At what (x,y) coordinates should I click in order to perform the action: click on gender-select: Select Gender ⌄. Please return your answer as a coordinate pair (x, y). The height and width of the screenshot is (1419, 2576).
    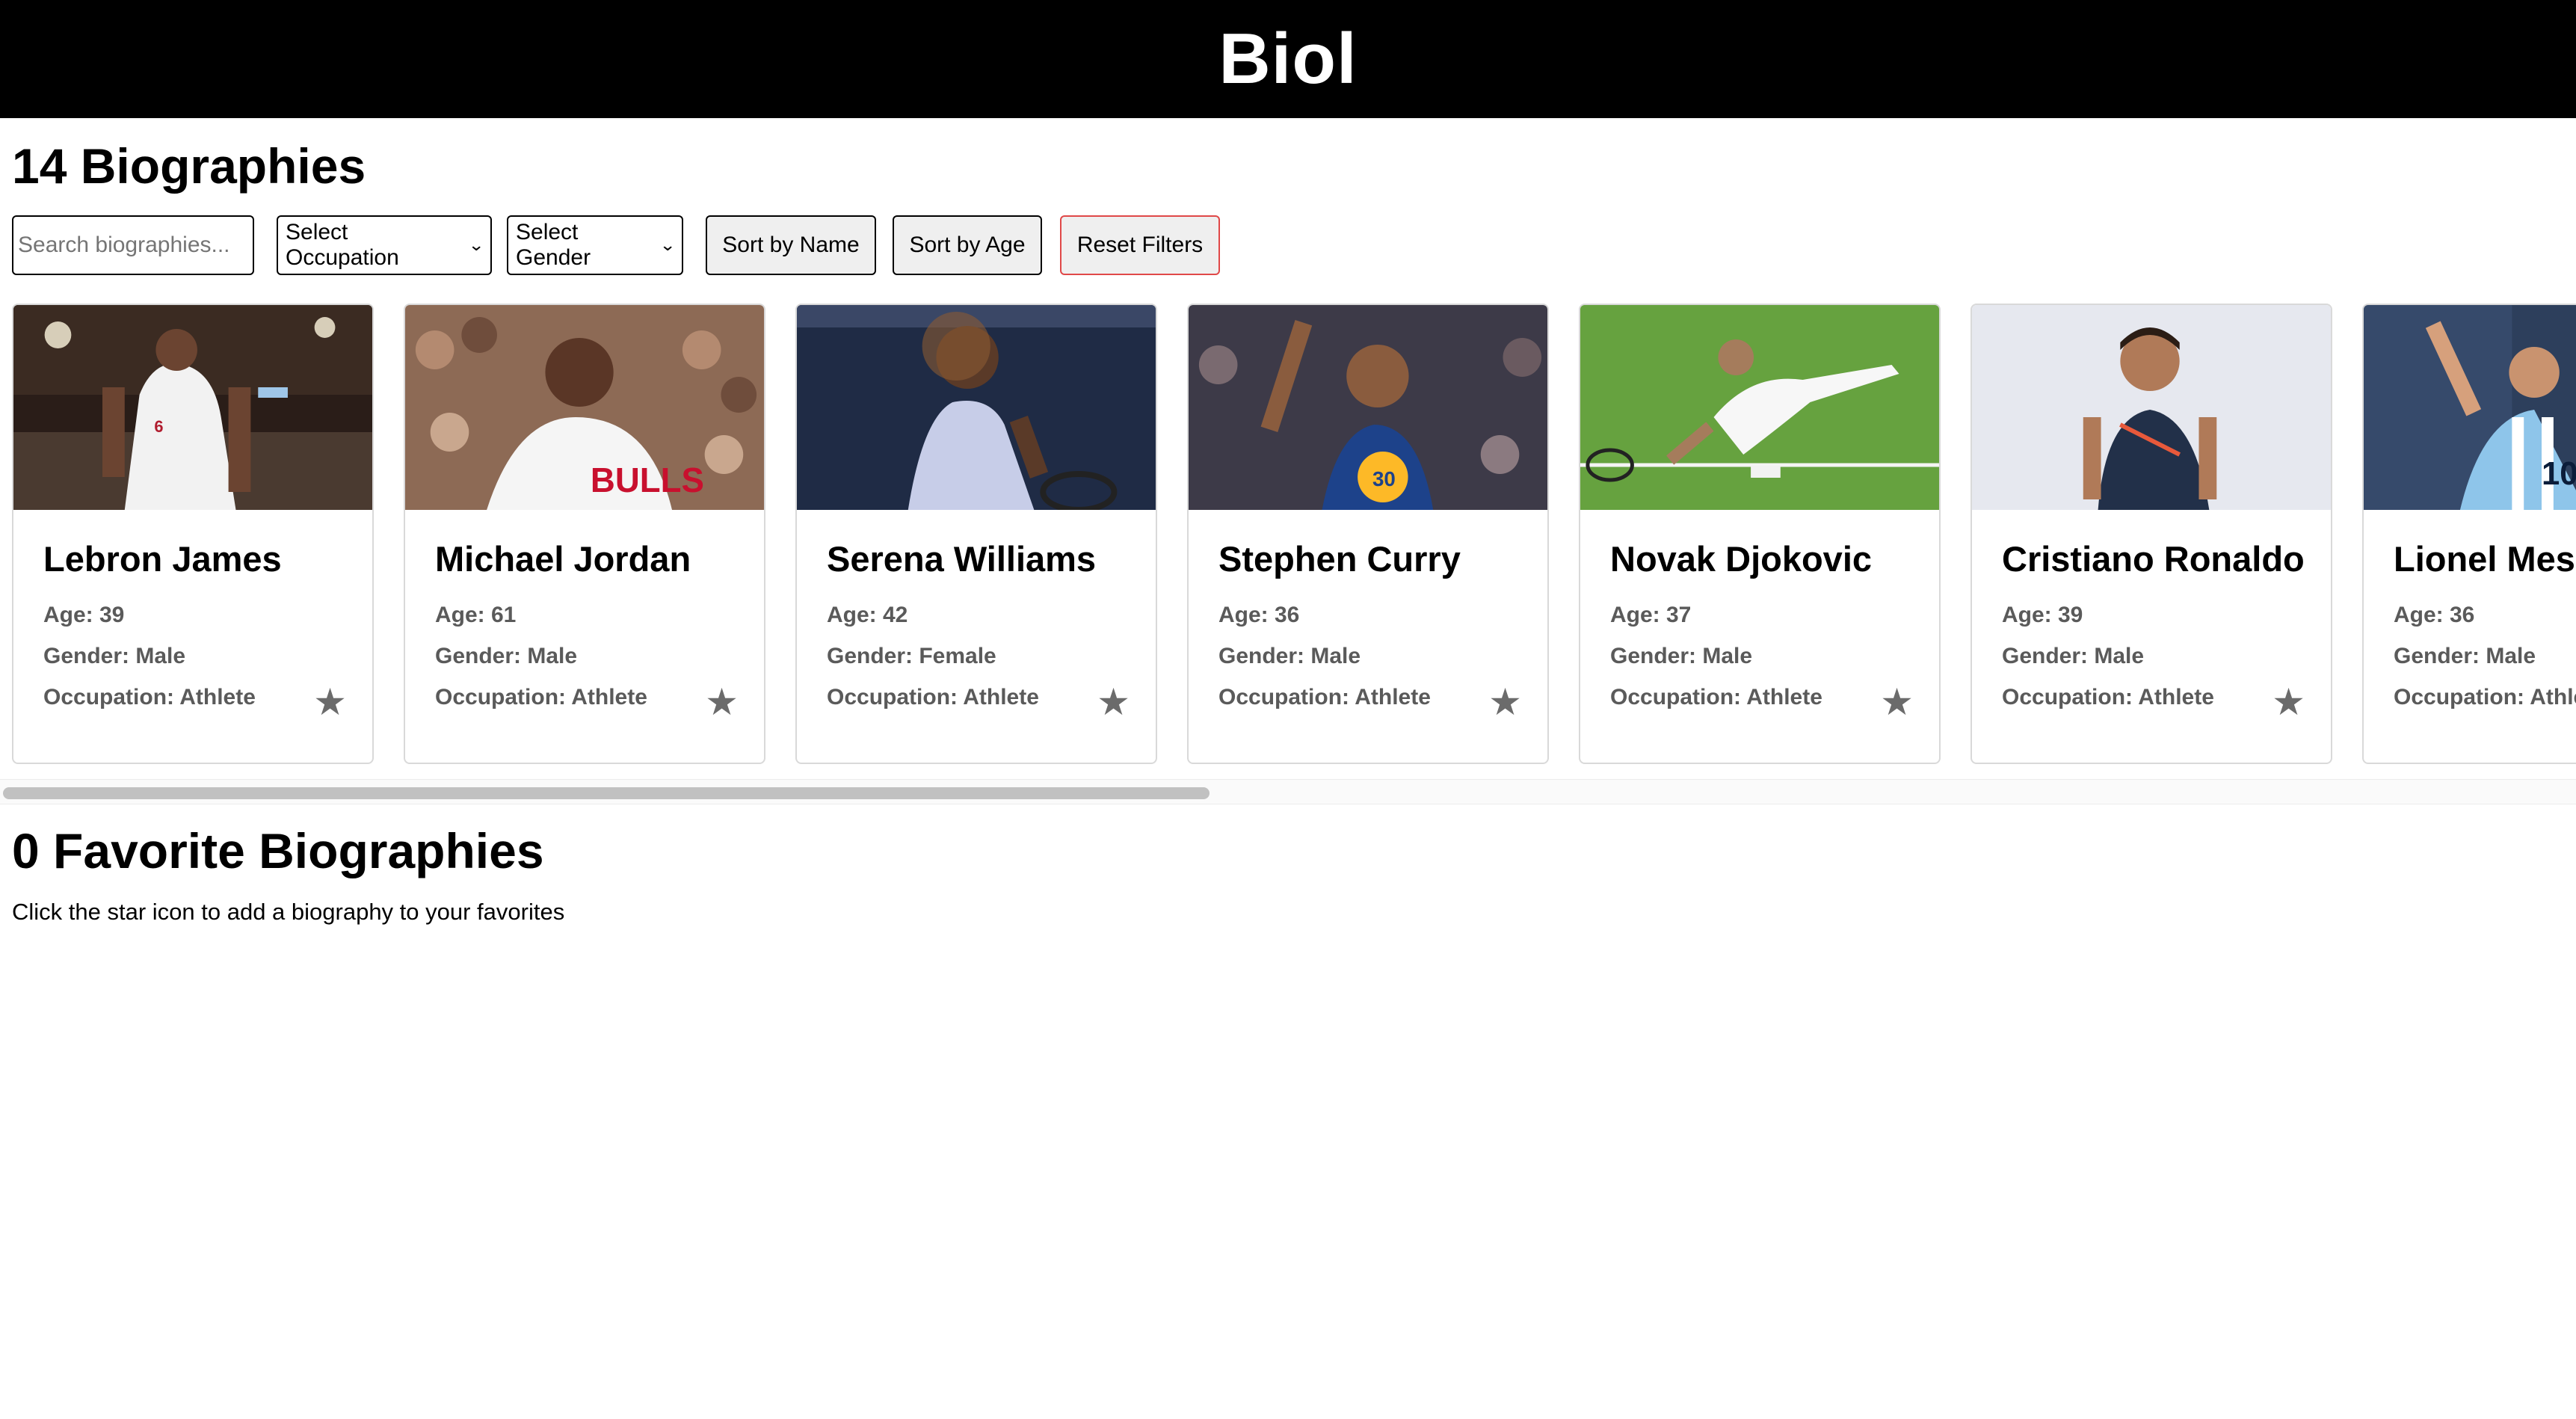
    Looking at the image, I should click on (595, 245).